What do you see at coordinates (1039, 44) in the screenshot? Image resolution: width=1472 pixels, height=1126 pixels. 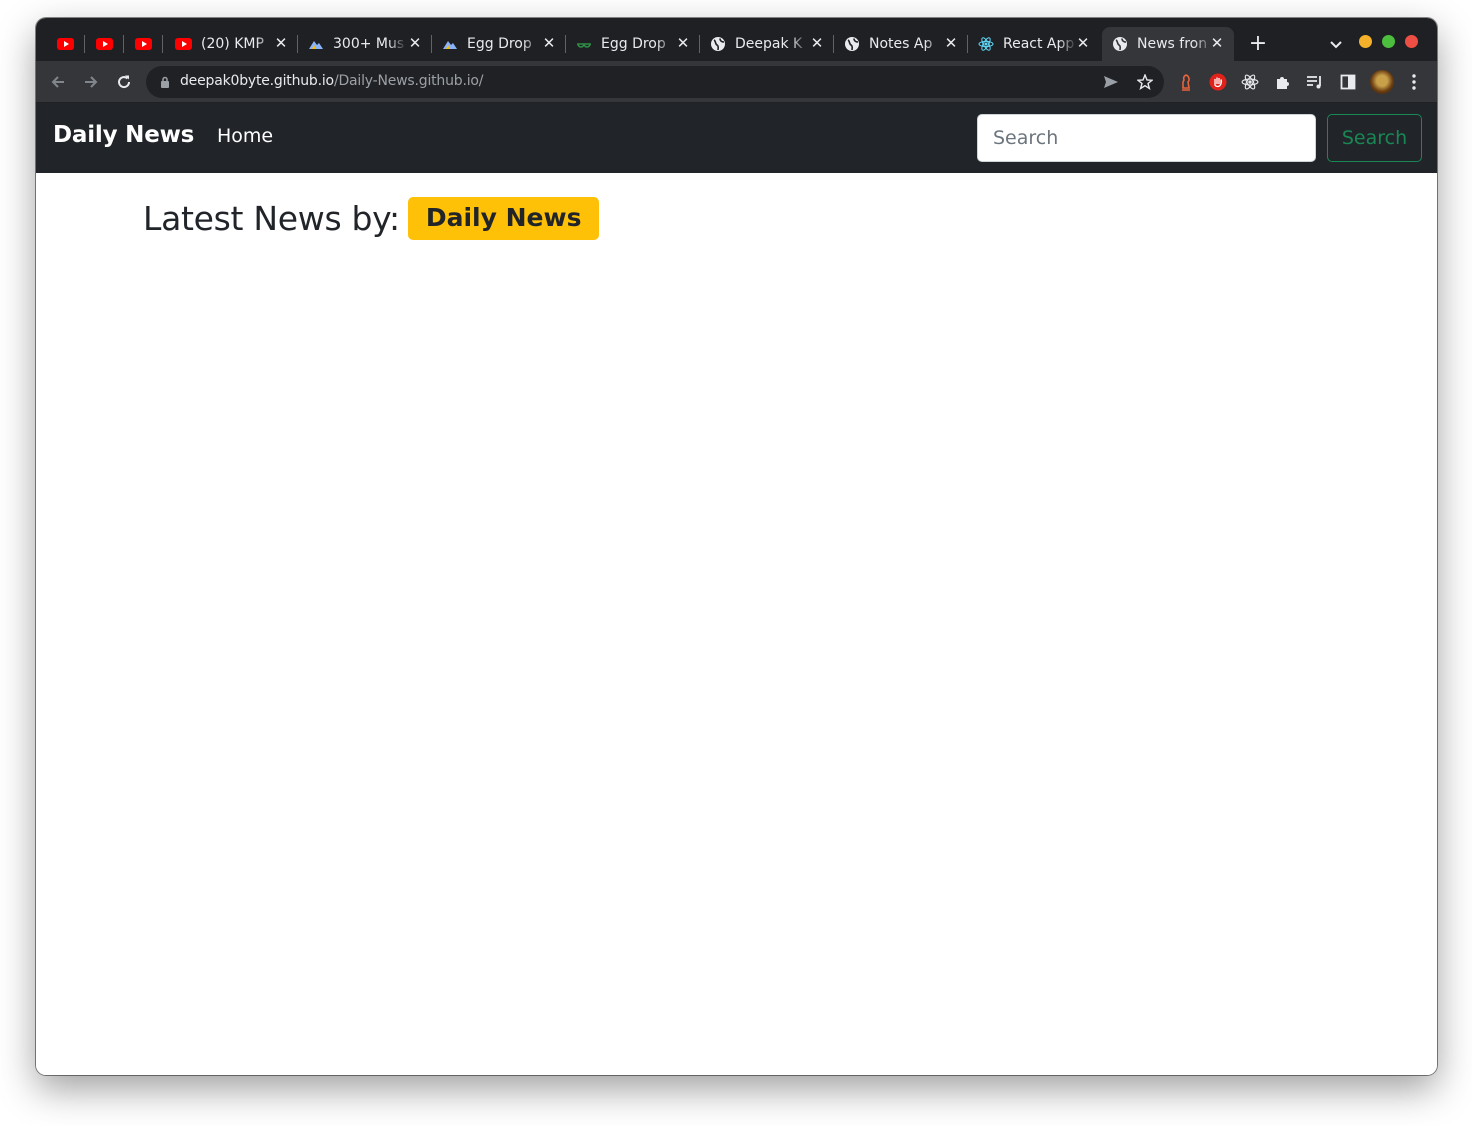 I see `tab-title: React App` at bounding box center [1039, 44].